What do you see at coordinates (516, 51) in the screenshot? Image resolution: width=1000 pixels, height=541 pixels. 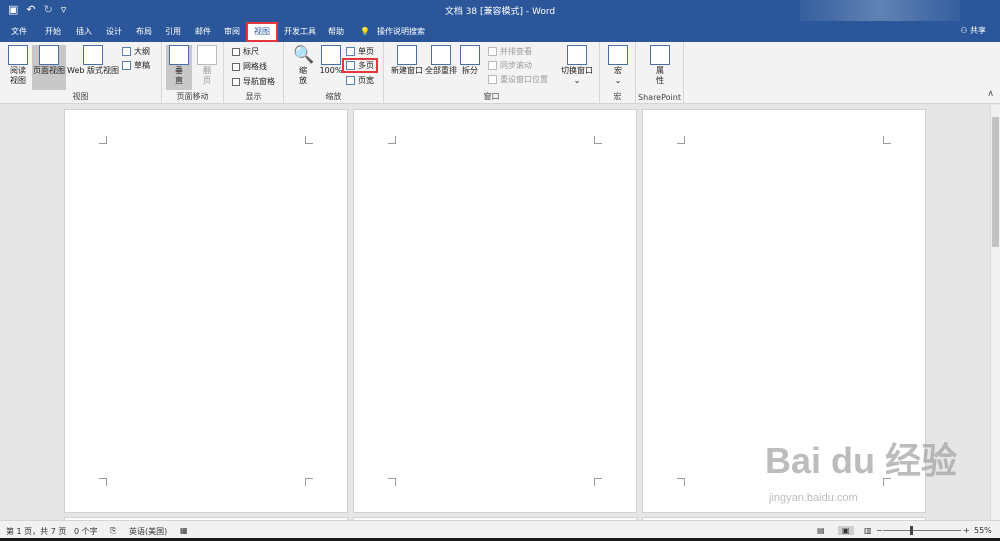 I see `side-by-side-label: 并排查看` at bounding box center [516, 51].